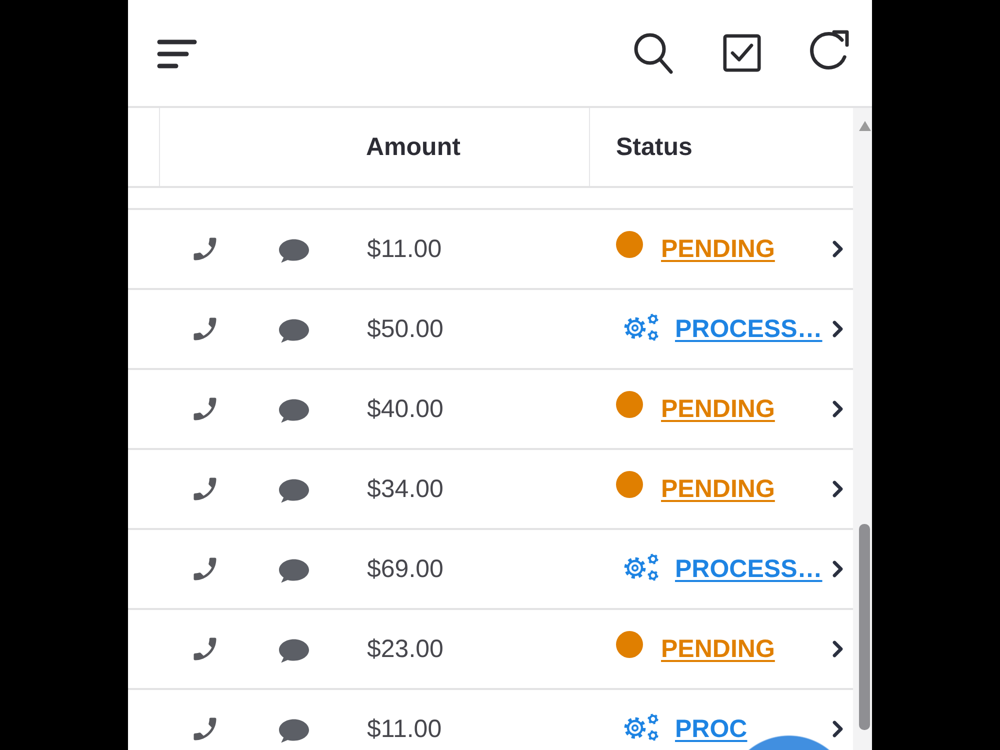 Image resolution: width=1000 pixels, height=750 pixels. Describe the element at coordinates (177, 54) in the screenshot. I see `sort-icon` at that location.